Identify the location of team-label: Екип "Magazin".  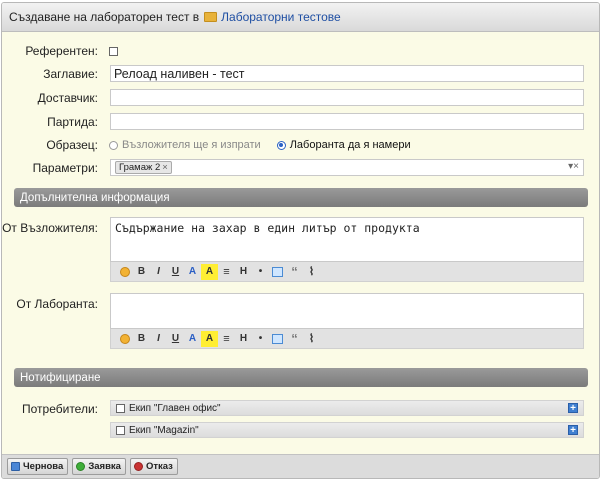
(164, 430).